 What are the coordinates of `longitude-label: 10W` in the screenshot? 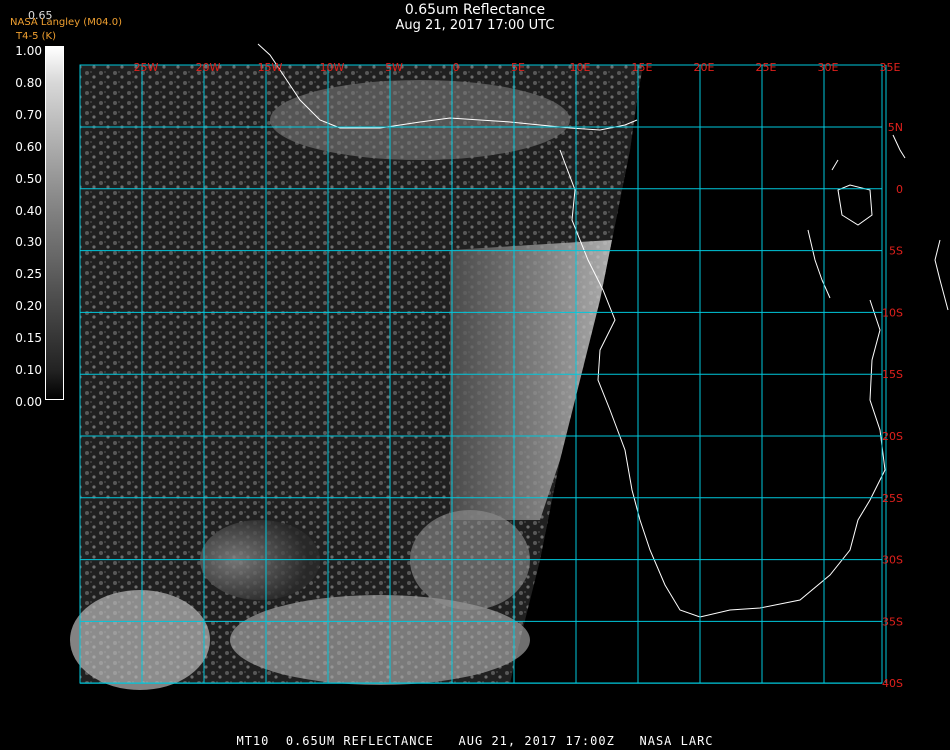 It's located at (332, 67).